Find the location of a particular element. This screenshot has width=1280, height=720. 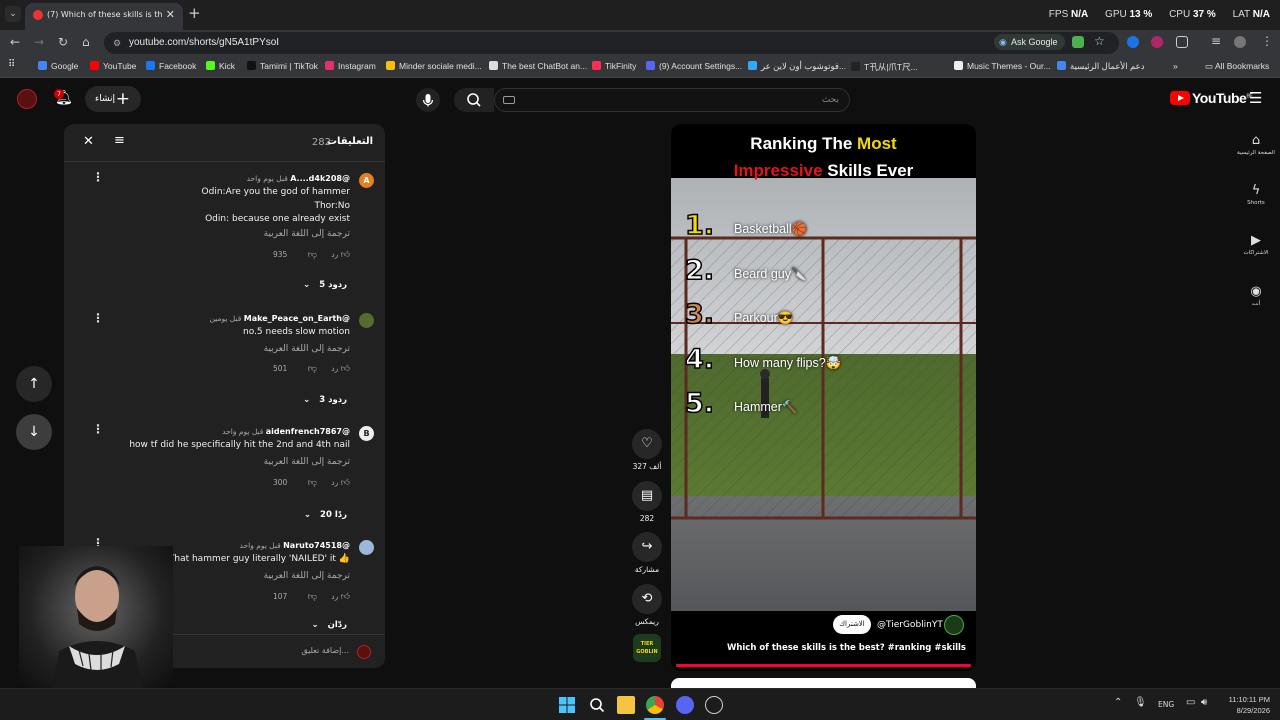

replies-toggle: ⌄ 20 ردًا is located at coordinates (325, 515).